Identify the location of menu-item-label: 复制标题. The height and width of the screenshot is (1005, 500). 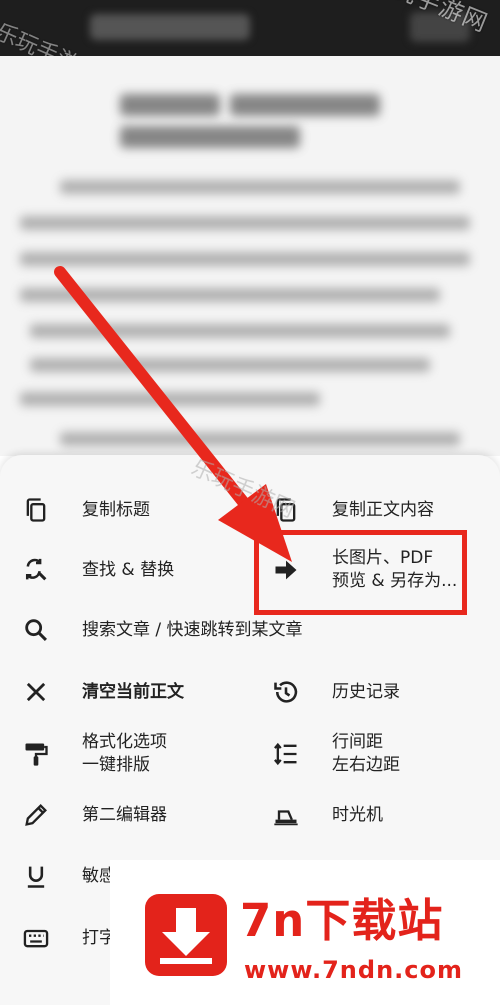
(116, 509).